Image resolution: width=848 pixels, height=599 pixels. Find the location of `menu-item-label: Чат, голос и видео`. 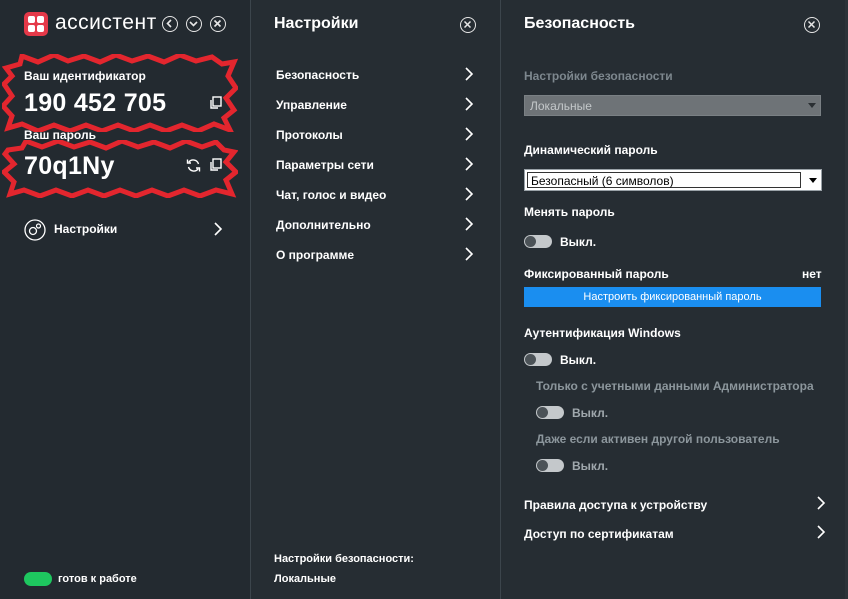

menu-item-label: Чат, голос и видео is located at coordinates (331, 195).